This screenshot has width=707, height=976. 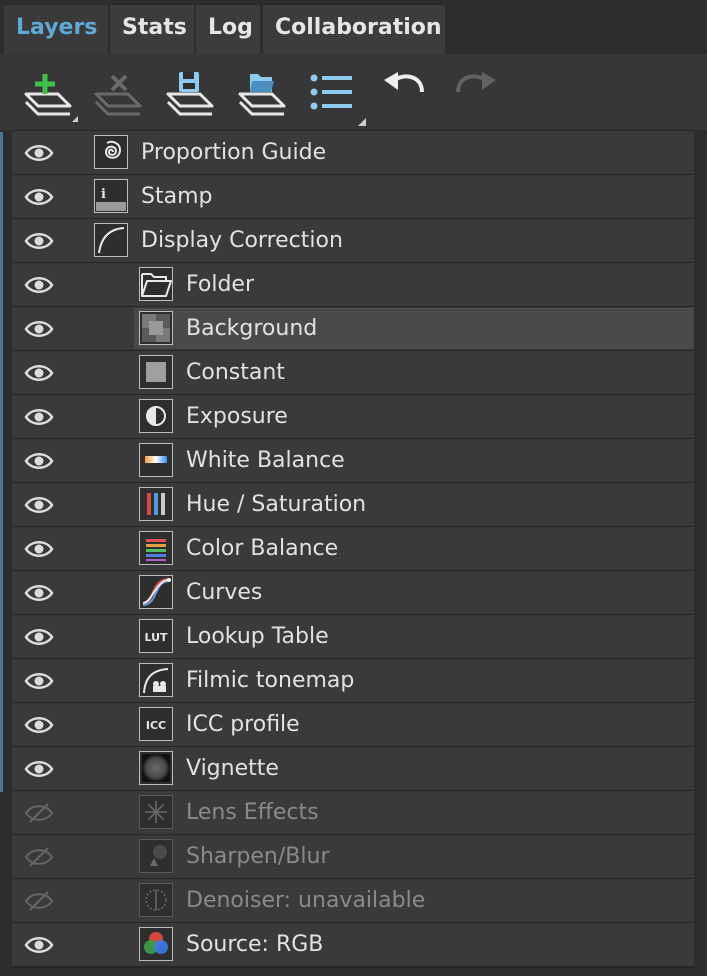 I want to click on svg-text: LUT, so click(x=156, y=637).